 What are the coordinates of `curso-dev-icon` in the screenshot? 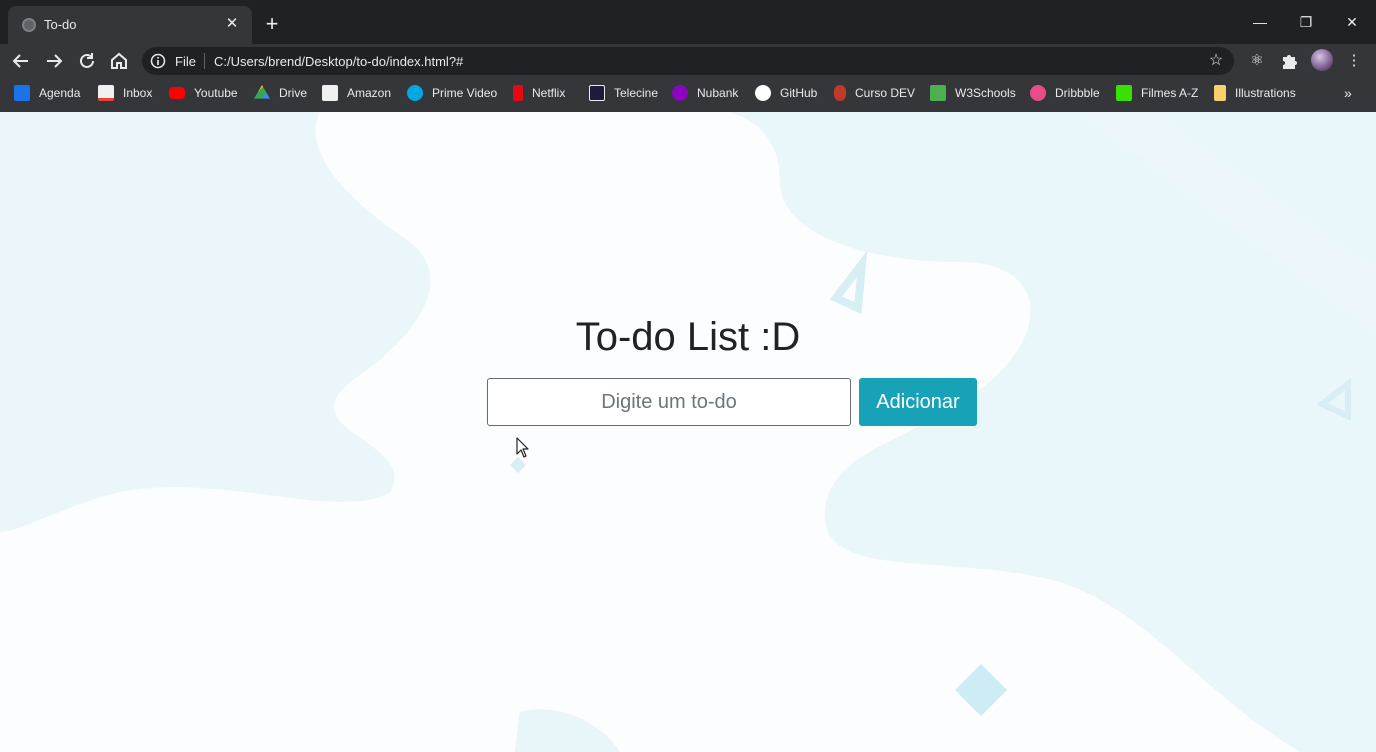 It's located at (840, 93).